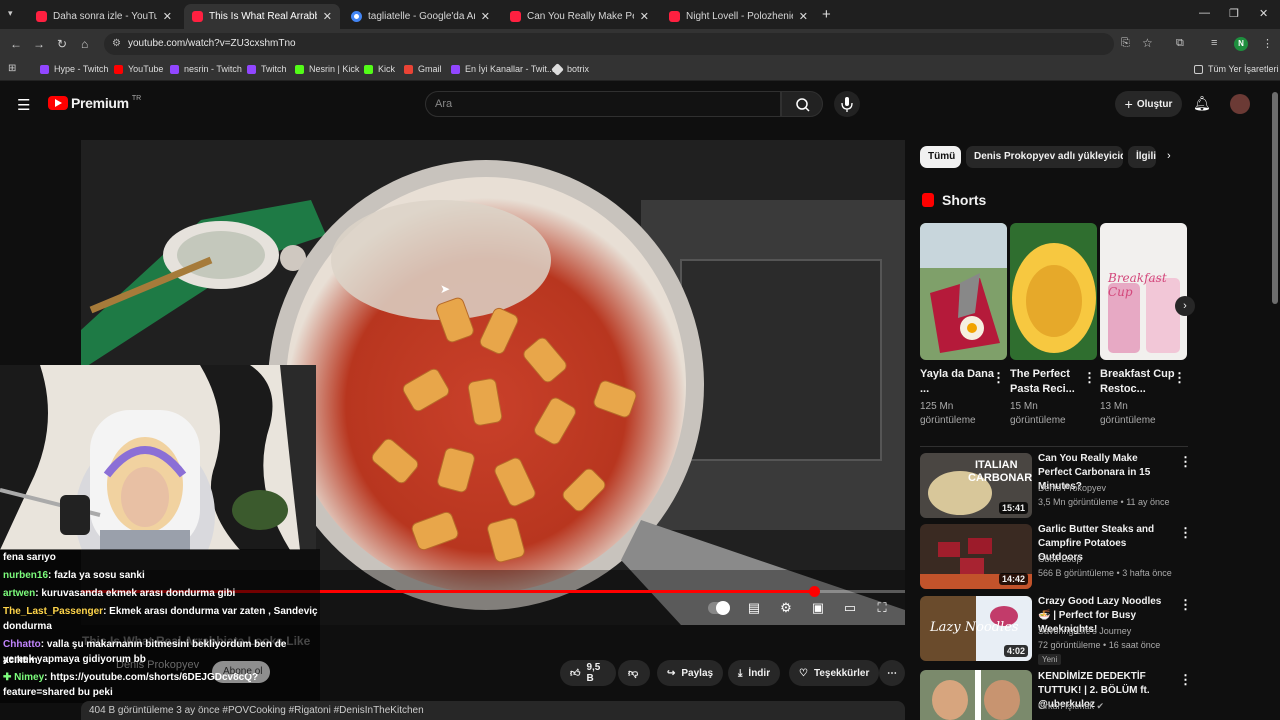  I want to click on bookmark-item: Twitch, so click(267, 69).